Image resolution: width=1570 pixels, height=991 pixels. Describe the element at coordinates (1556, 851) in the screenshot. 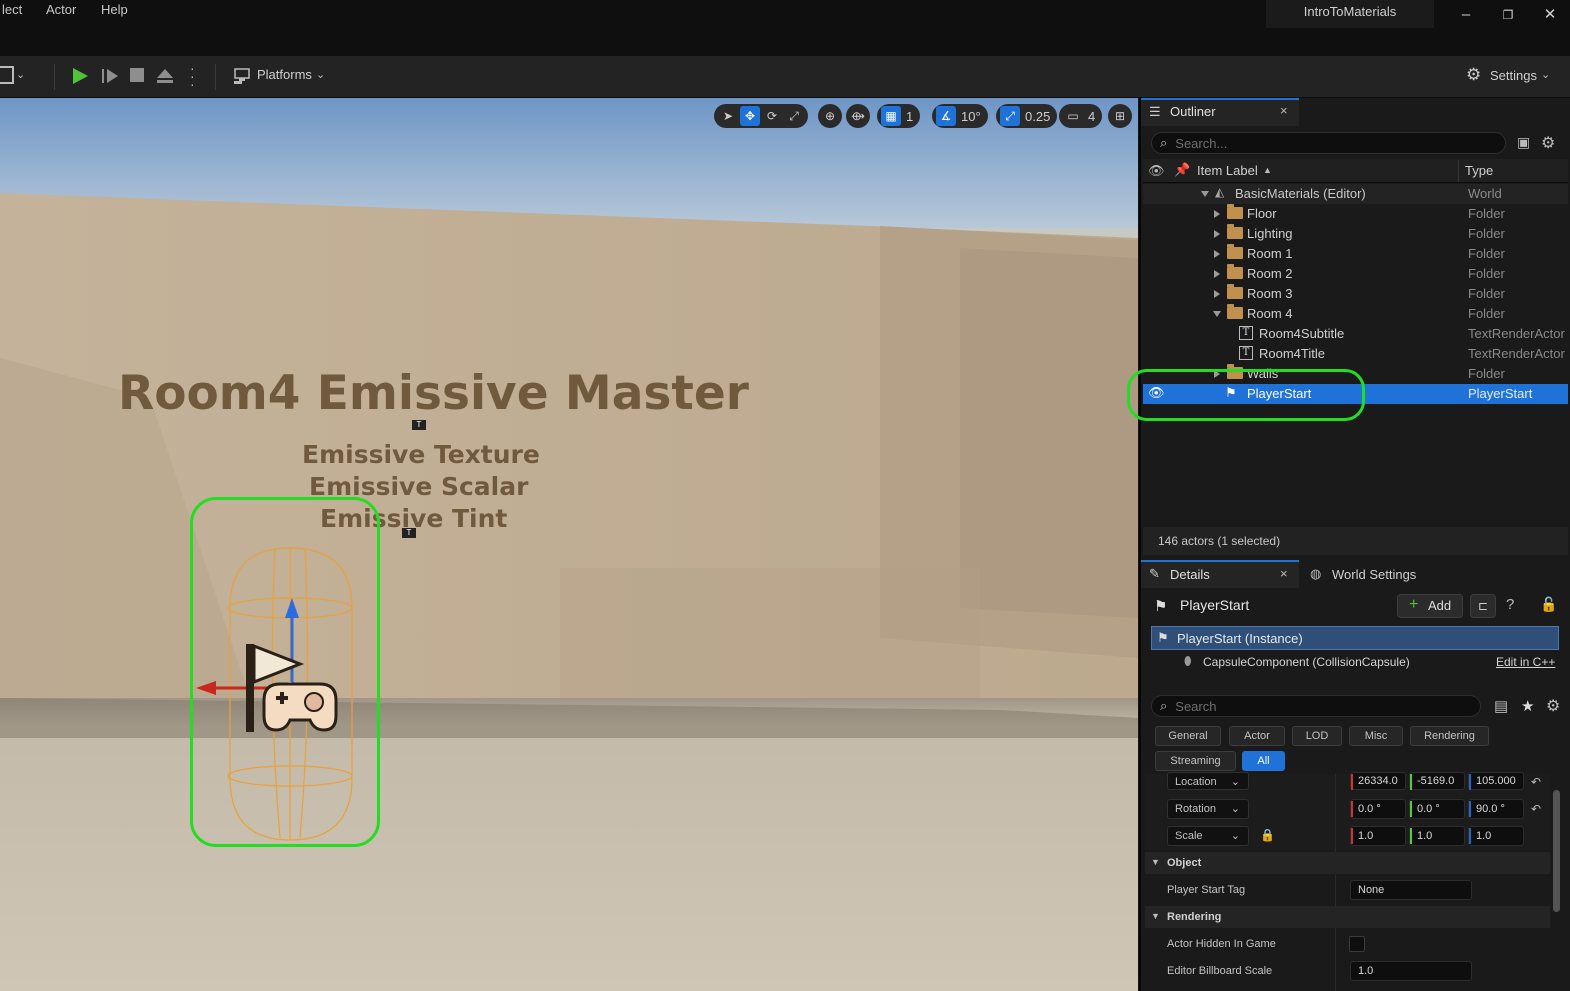

I see `details-scrollbar` at that location.